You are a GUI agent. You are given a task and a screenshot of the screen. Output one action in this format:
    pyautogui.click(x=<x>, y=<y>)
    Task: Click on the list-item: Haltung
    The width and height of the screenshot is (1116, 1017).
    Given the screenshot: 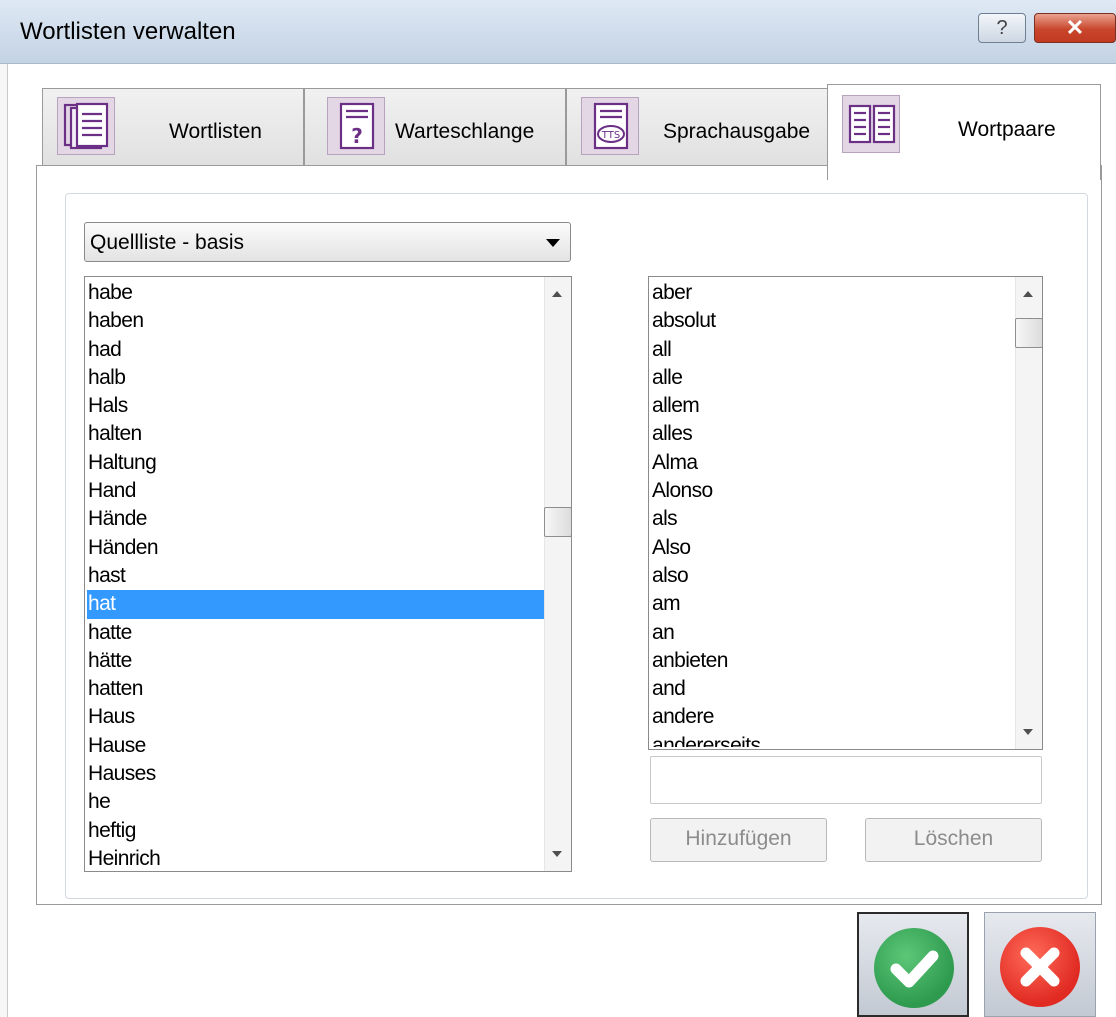 What is the action you would take?
    pyautogui.click(x=316, y=463)
    